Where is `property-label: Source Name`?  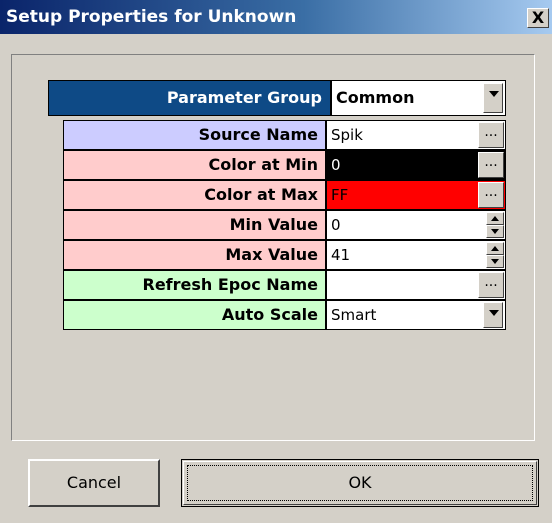
property-label: Source Name is located at coordinates (194, 135).